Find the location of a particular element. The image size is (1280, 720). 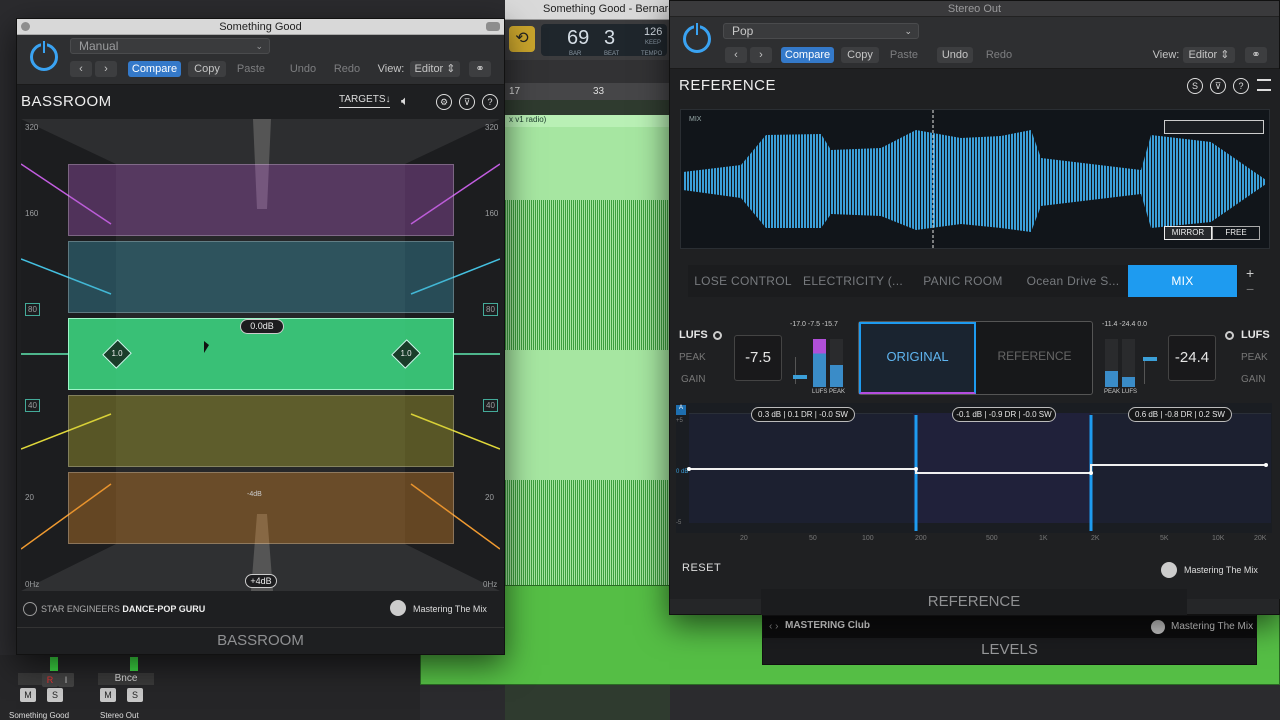

menu-icon is located at coordinates (1264, 85).